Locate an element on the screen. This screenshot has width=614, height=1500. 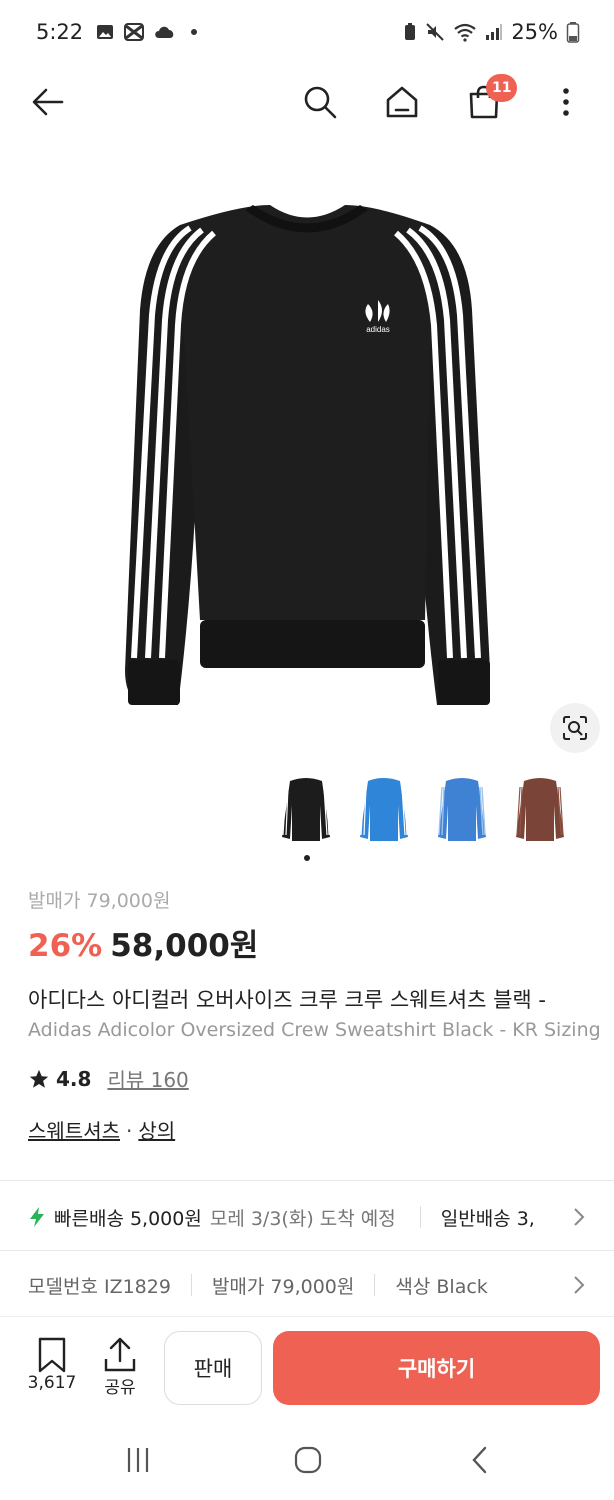
rating-row: 4.8 리뷰 160 is located at coordinates (108, 1078).